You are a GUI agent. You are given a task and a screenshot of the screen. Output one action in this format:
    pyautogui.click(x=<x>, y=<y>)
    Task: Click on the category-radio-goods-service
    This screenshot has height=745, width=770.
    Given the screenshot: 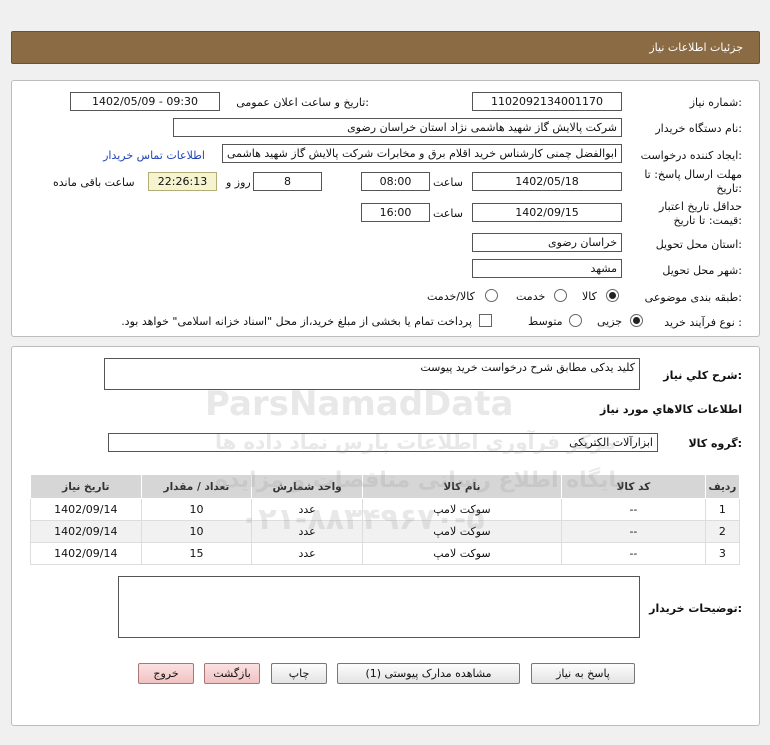 What is the action you would take?
    pyautogui.click(x=491, y=295)
    